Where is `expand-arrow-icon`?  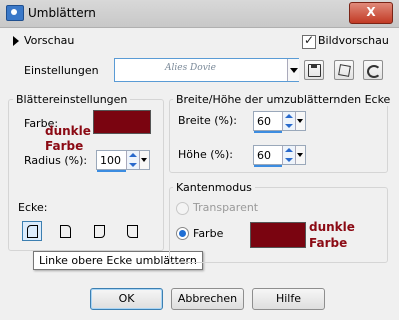
expand-arrow-icon is located at coordinates (16, 41).